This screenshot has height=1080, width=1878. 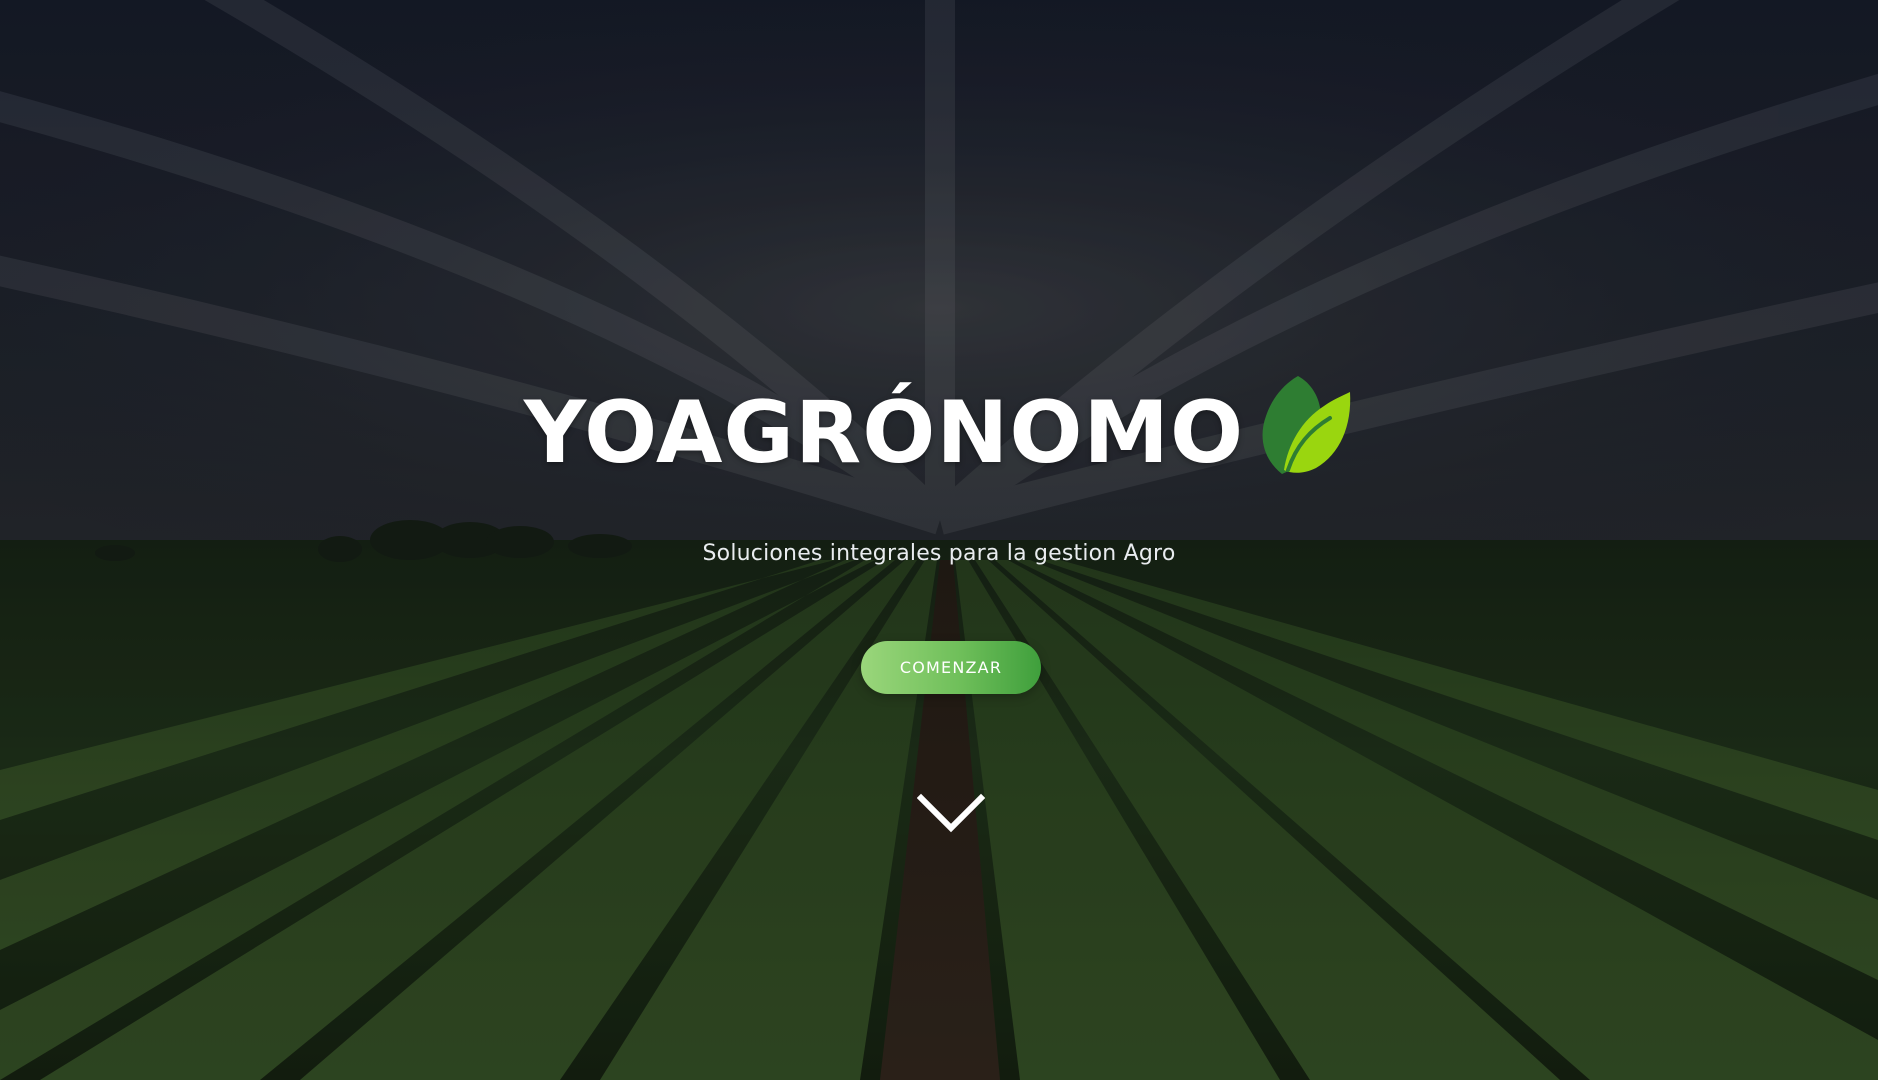 I want to click on brand-title: YOAGRÓNOMO, so click(x=884, y=433).